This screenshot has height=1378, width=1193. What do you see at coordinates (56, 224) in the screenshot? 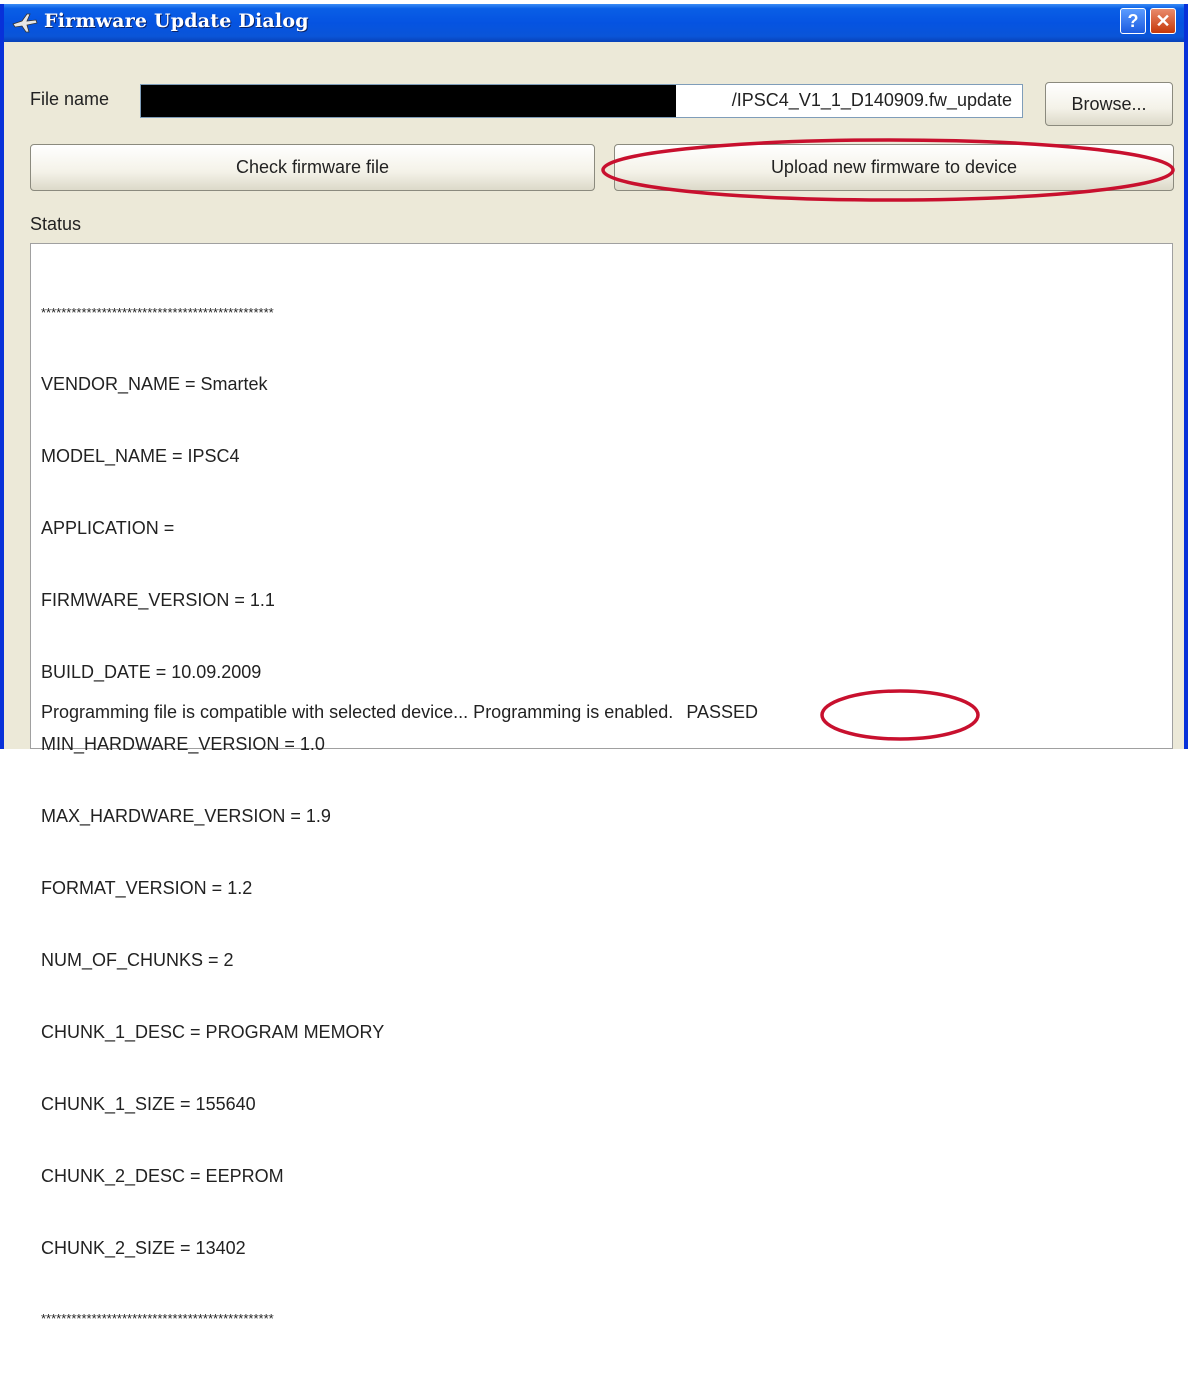
I see `status-label: Status` at bounding box center [56, 224].